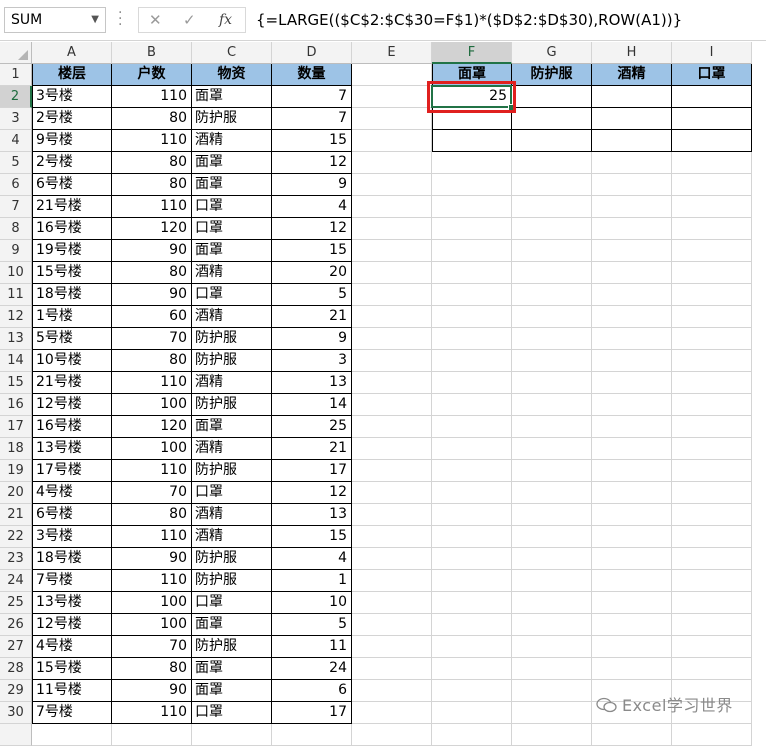  What do you see at coordinates (16, 207) in the screenshot?
I see `row-header: 7` at bounding box center [16, 207].